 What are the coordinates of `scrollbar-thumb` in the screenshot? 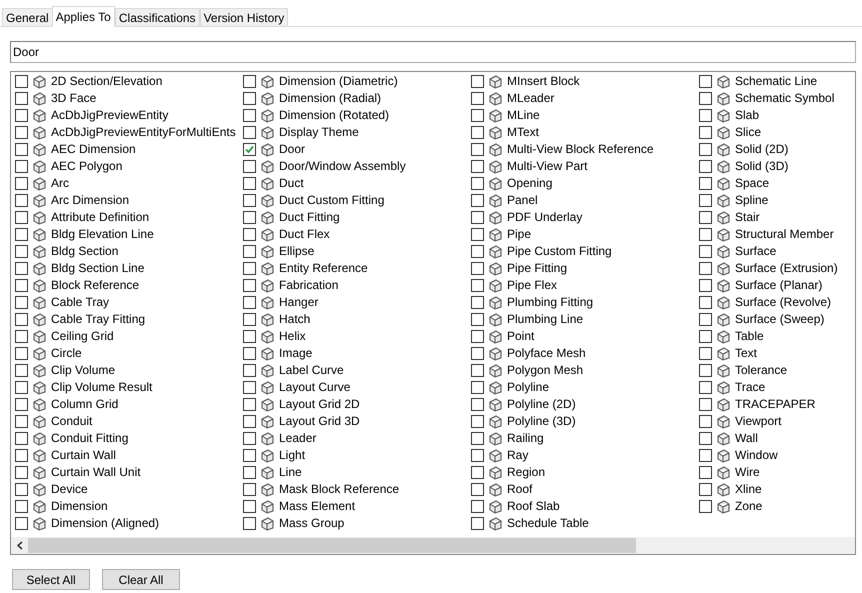 It's located at (332, 545).